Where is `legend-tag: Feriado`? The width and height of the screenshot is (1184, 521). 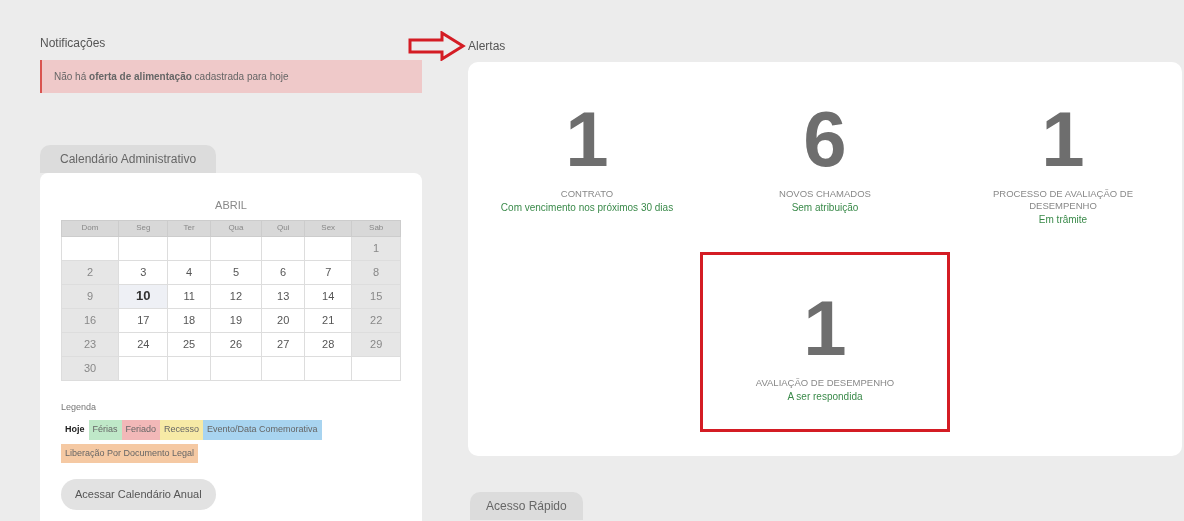 legend-tag: Feriado is located at coordinates (141, 430).